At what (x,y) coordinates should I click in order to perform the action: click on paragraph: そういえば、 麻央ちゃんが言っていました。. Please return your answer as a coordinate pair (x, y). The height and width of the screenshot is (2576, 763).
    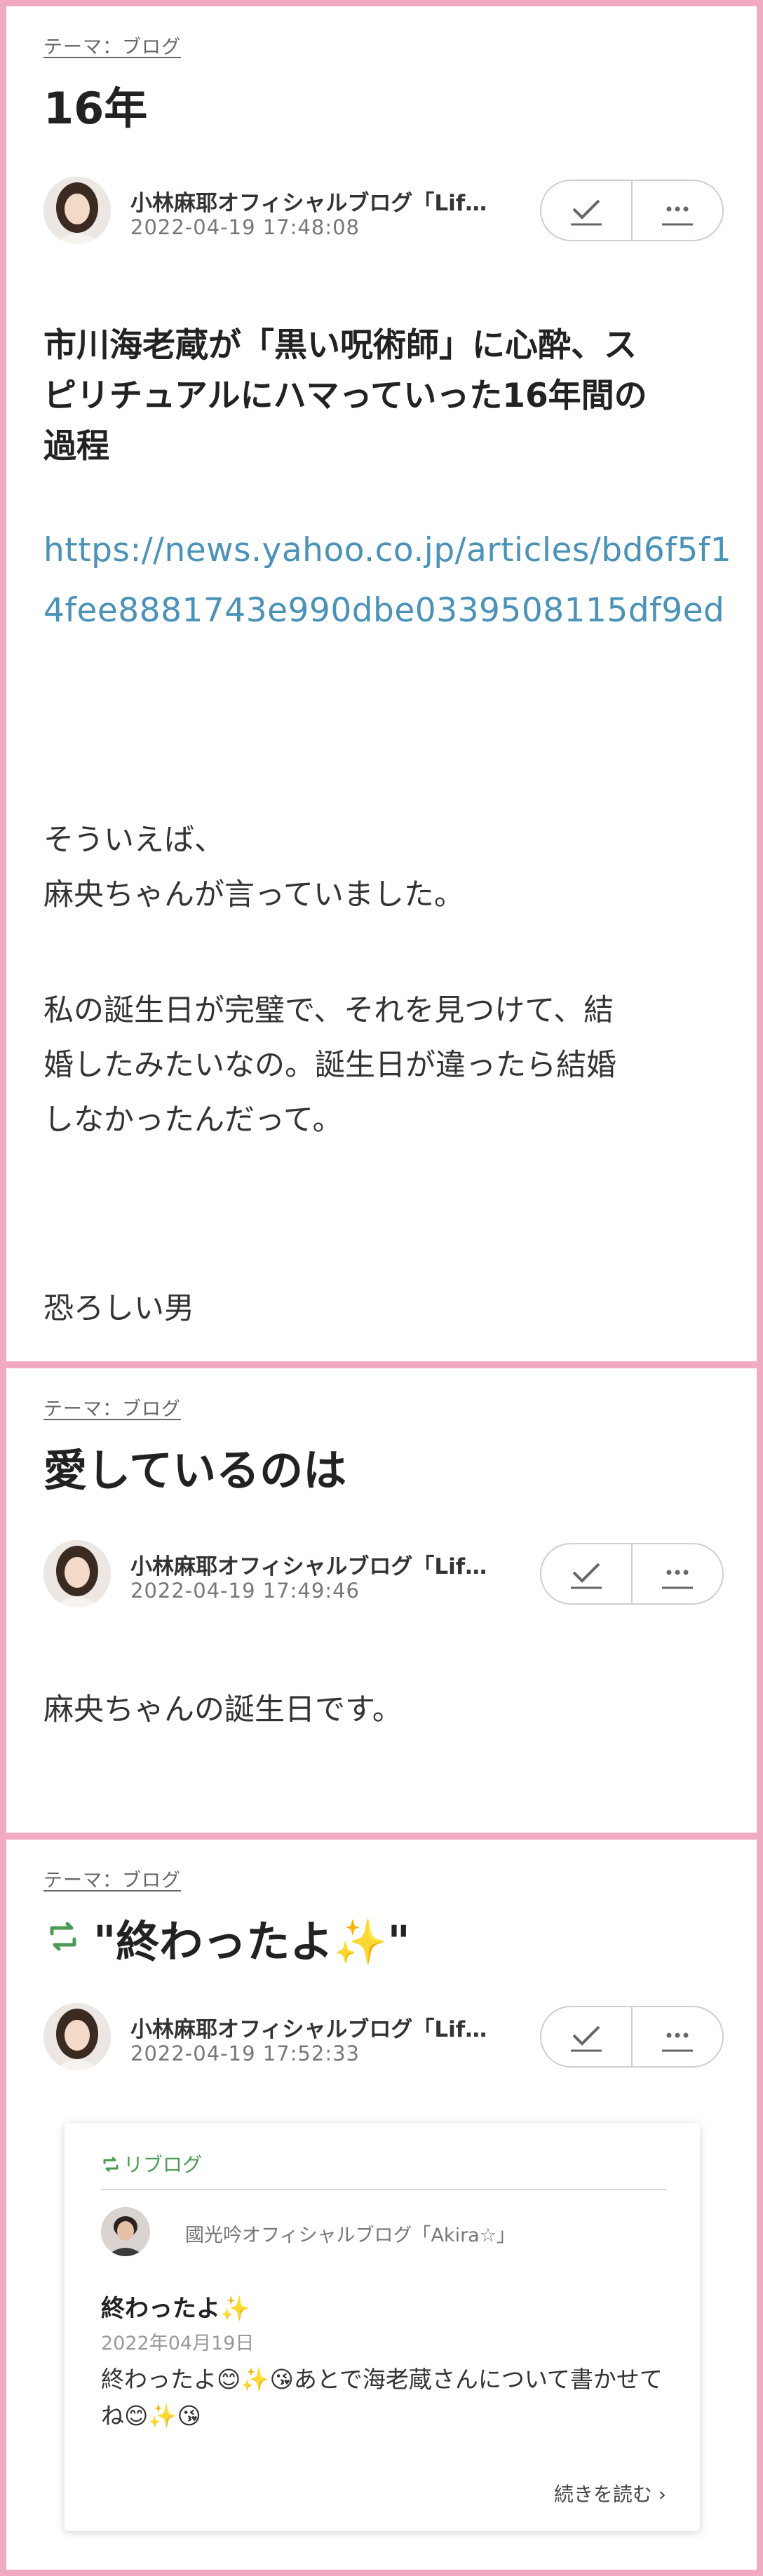
    Looking at the image, I should click on (253, 867).